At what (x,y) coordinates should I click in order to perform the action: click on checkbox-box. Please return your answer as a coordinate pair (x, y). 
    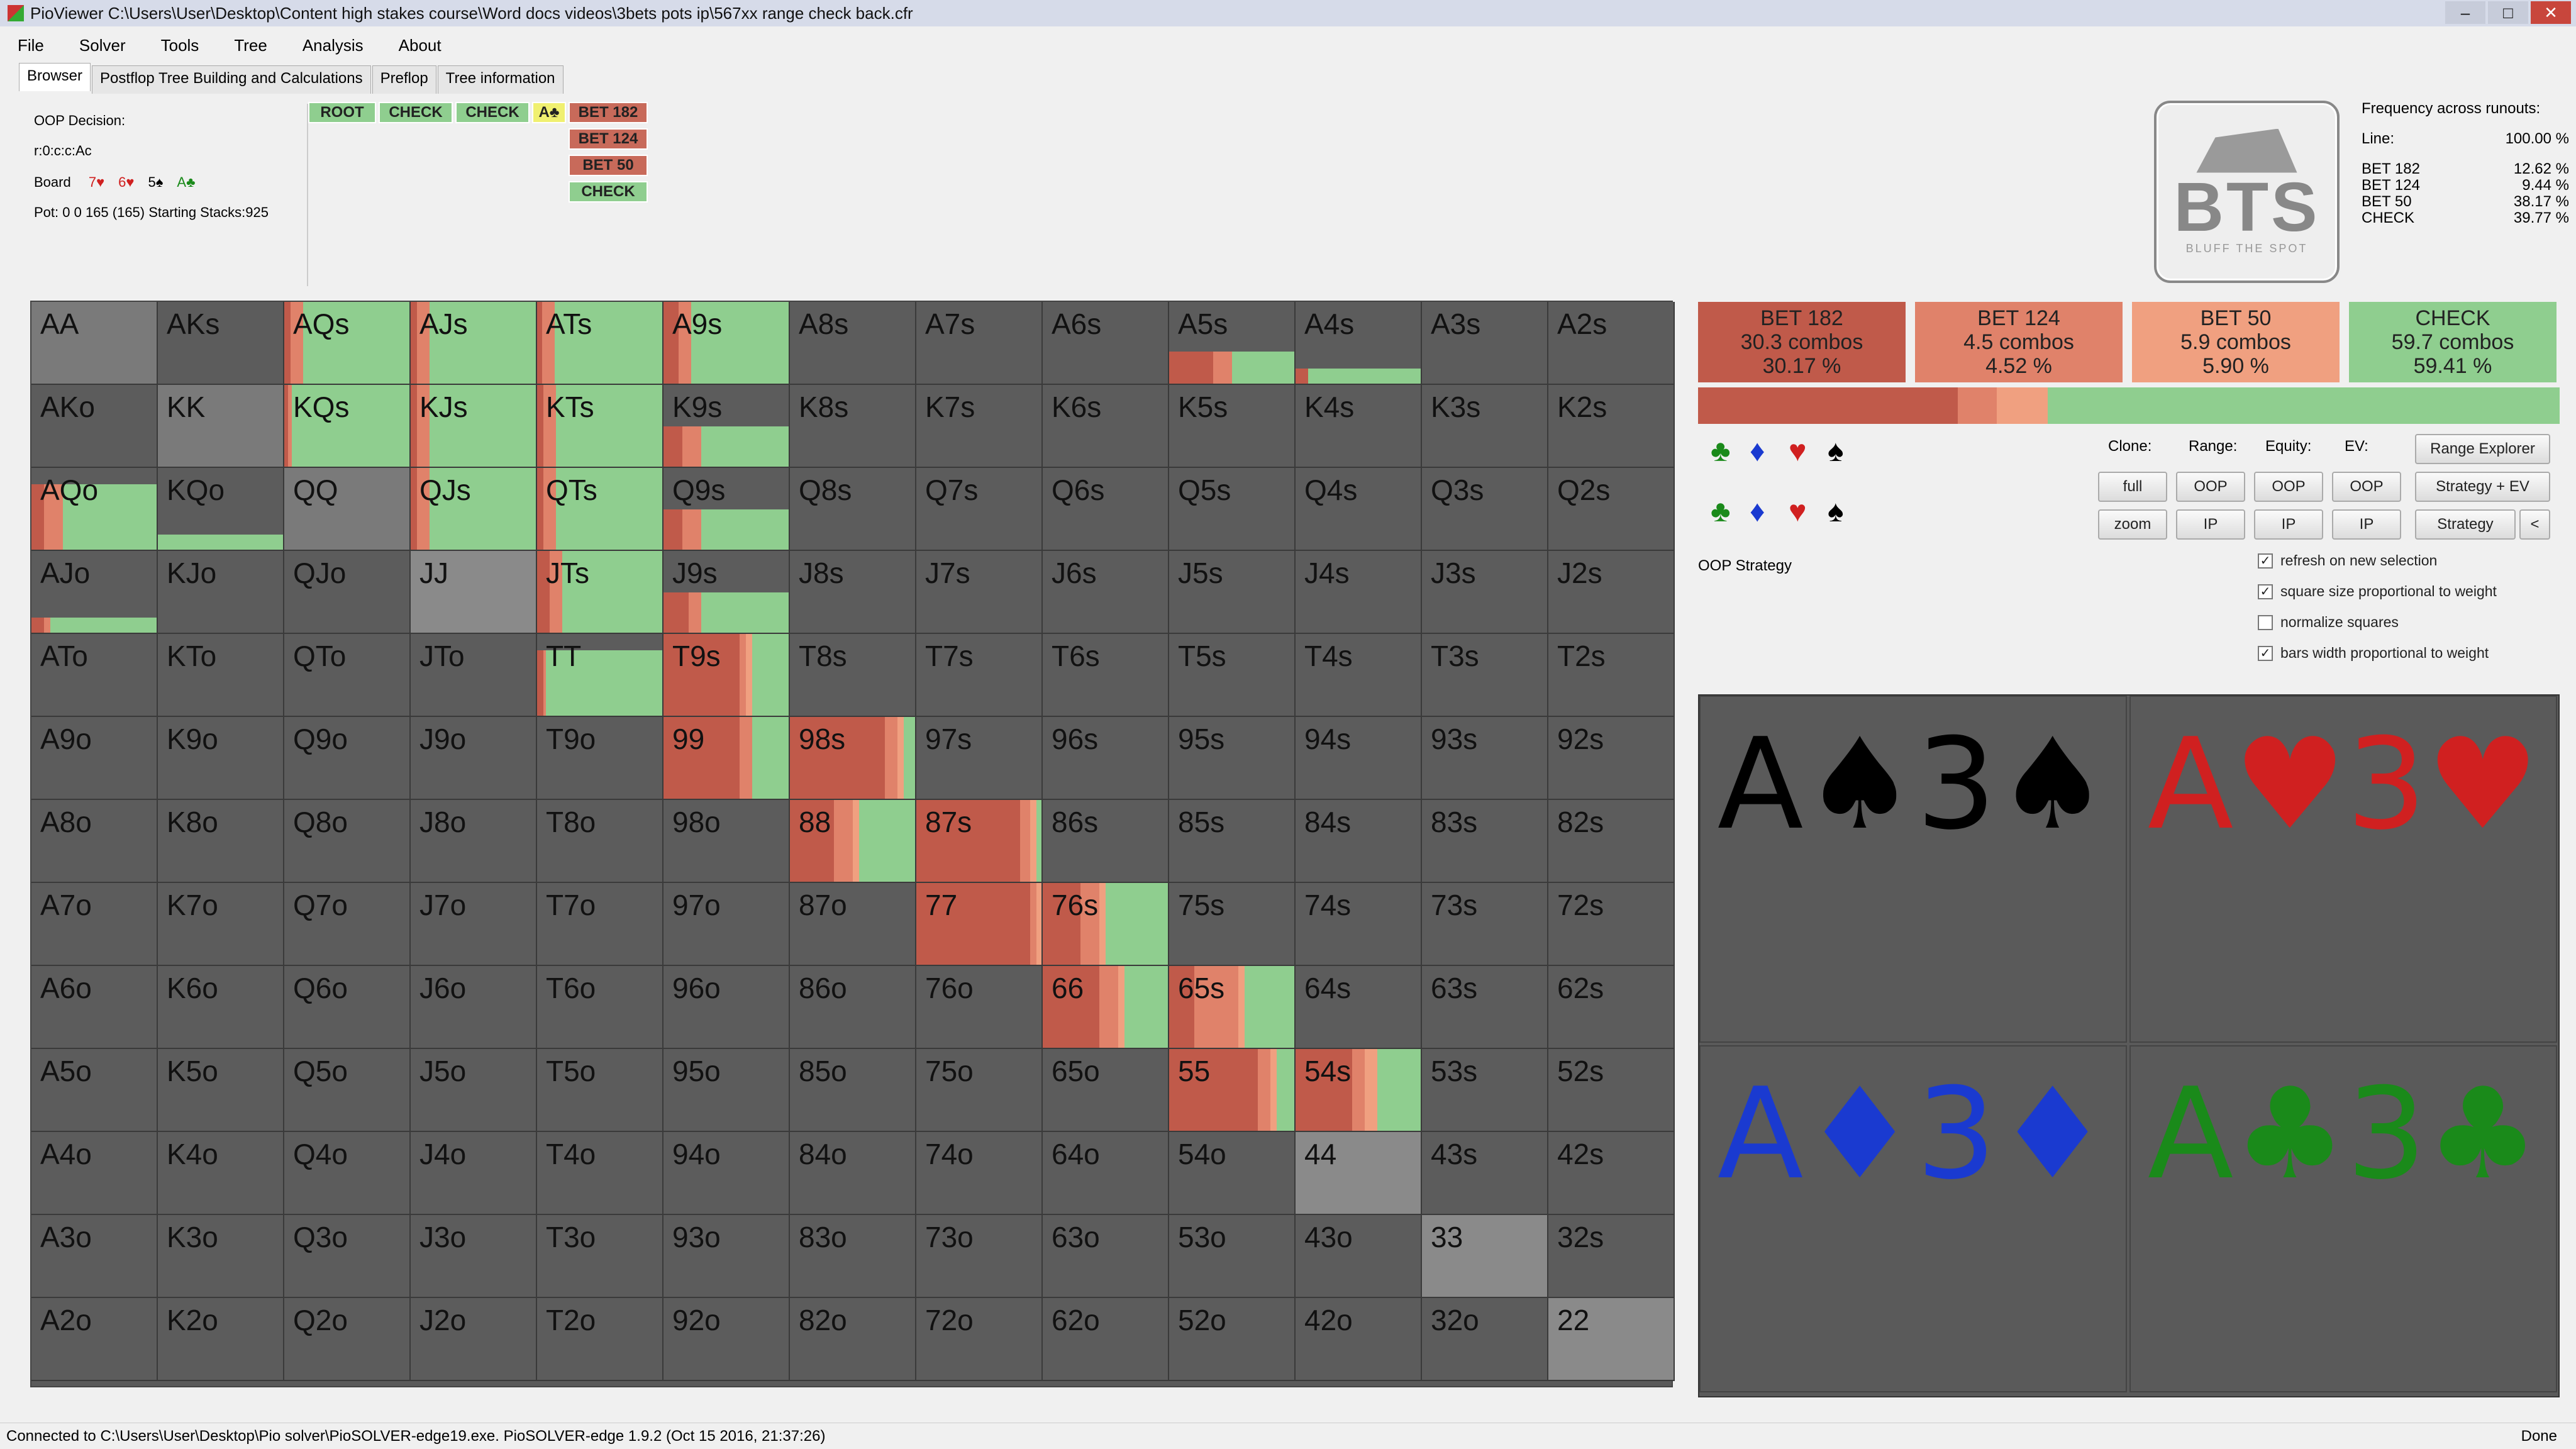
    Looking at the image, I should click on (2265, 622).